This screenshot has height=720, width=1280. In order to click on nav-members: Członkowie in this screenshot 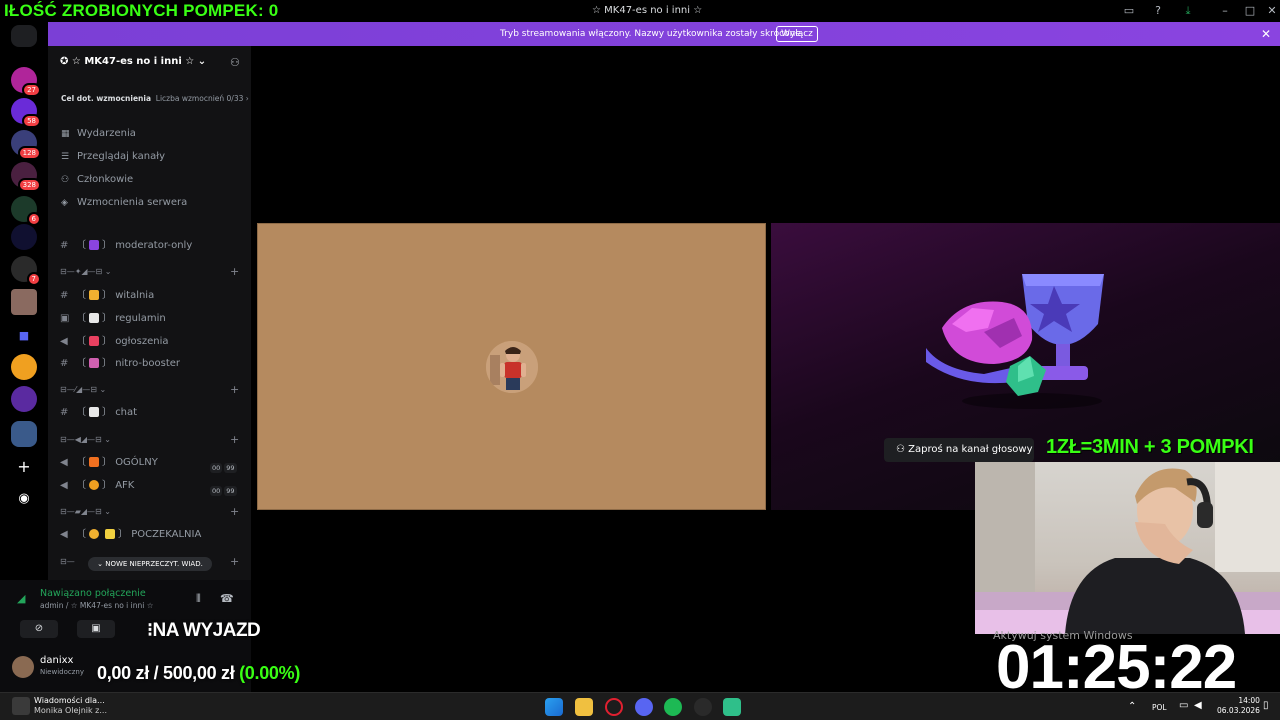, I will do `click(105, 179)`.